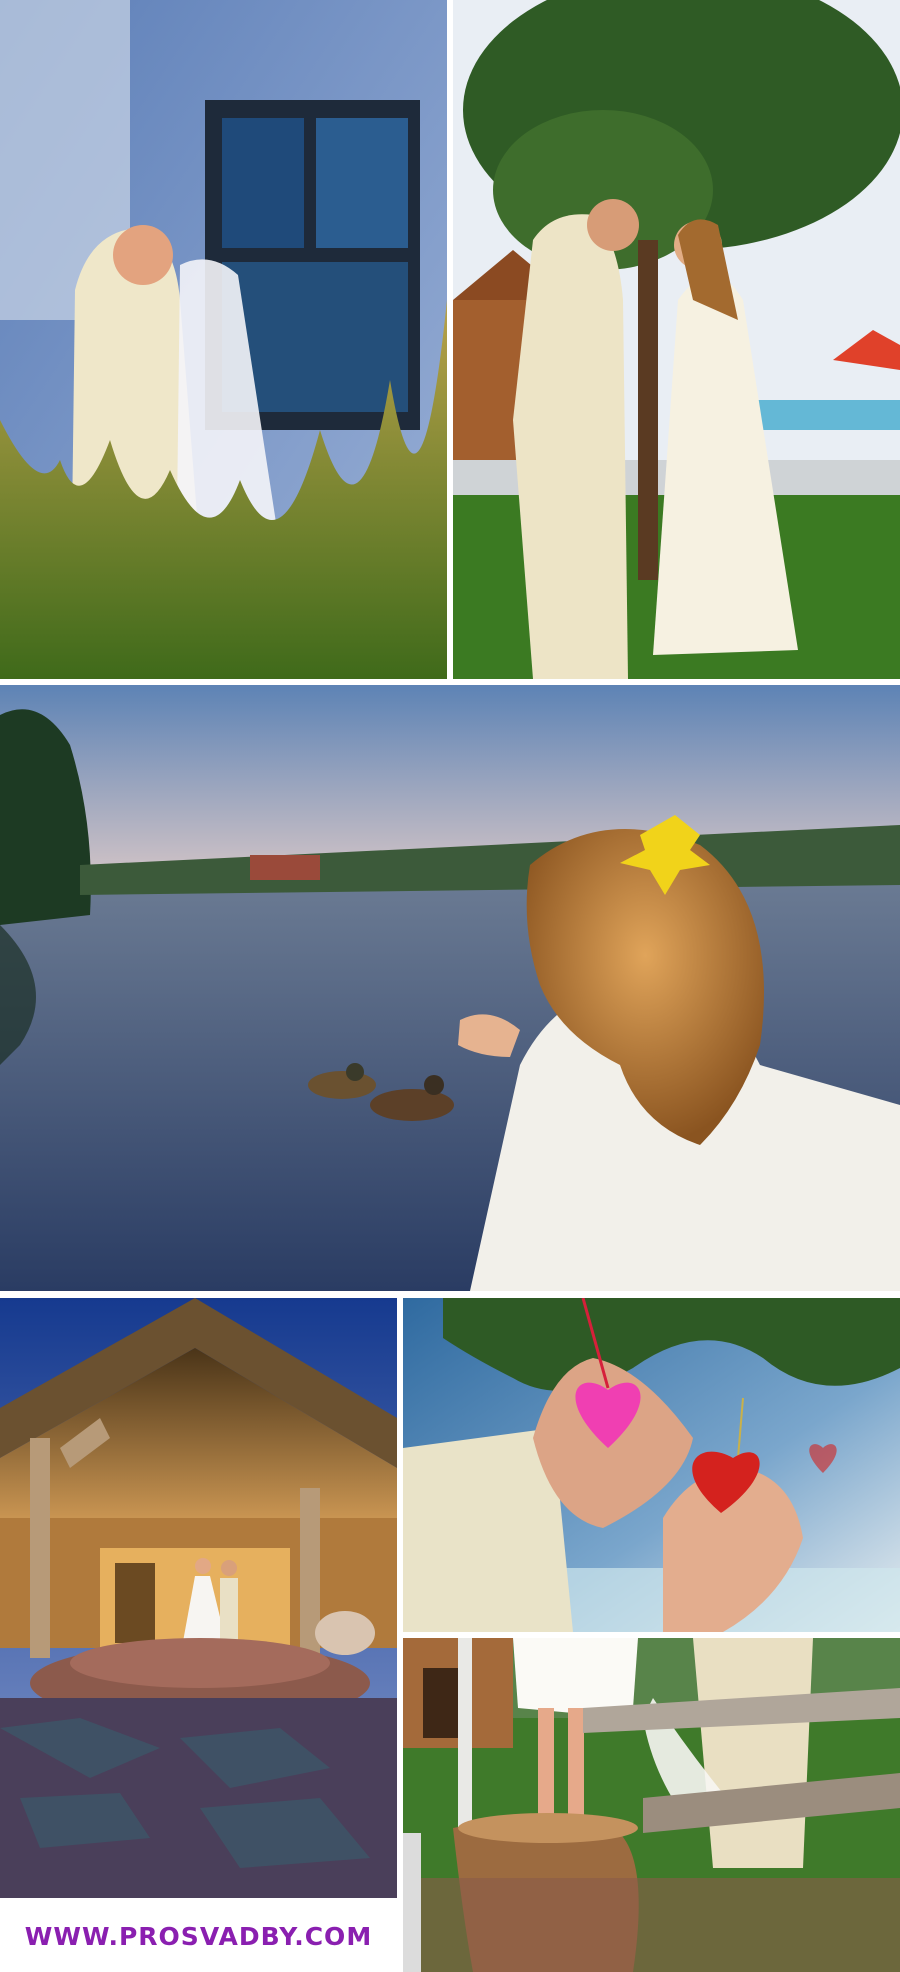 The width and height of the screenshot is (900, 1972). What do you see at coordinates (651, 1805) in the screenshot?
I see `photo-legs-on-bench` at bounding box center [651, 1805].